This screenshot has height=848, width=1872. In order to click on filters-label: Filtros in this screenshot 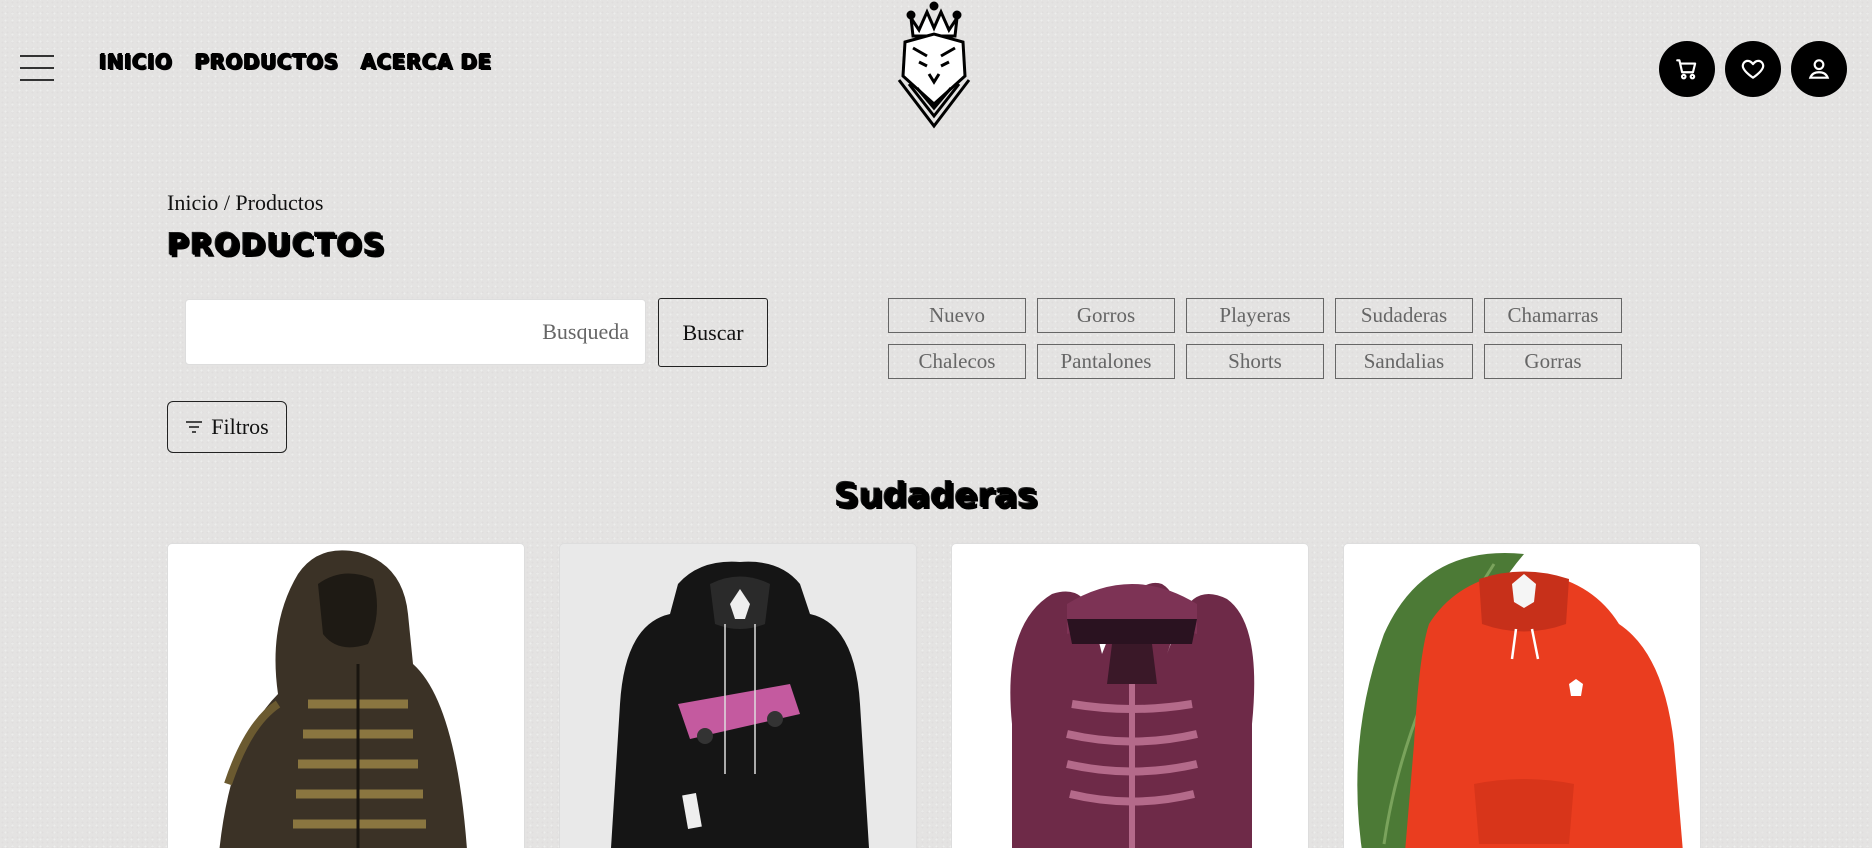, I will do `click(240, 426)`.